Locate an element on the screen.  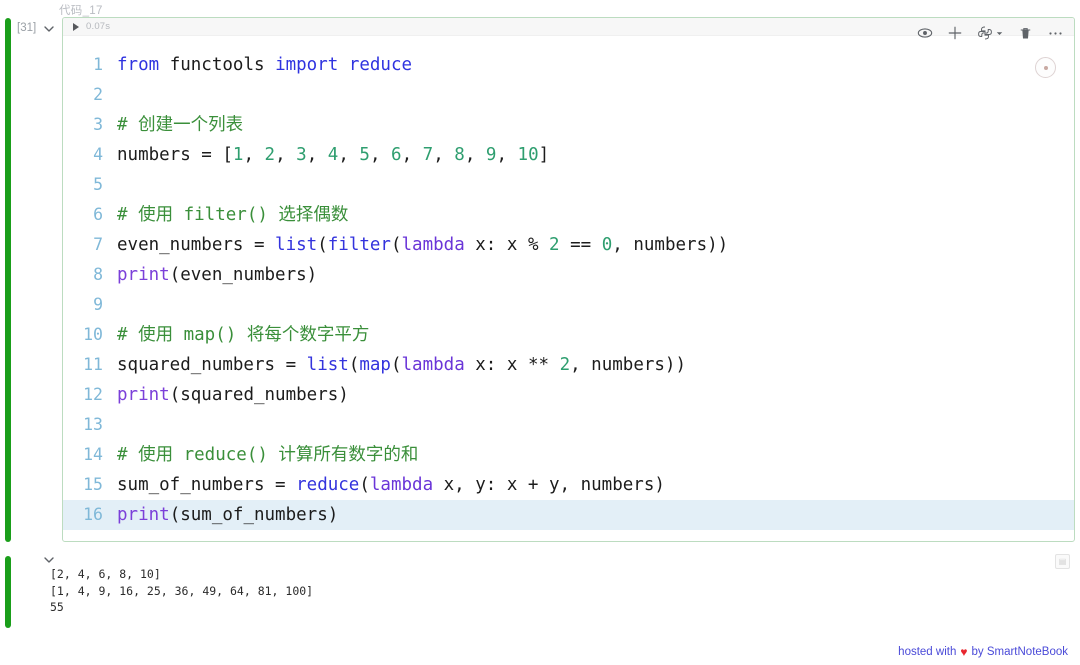
line-number: 11 is located at coordinates (93, 364).